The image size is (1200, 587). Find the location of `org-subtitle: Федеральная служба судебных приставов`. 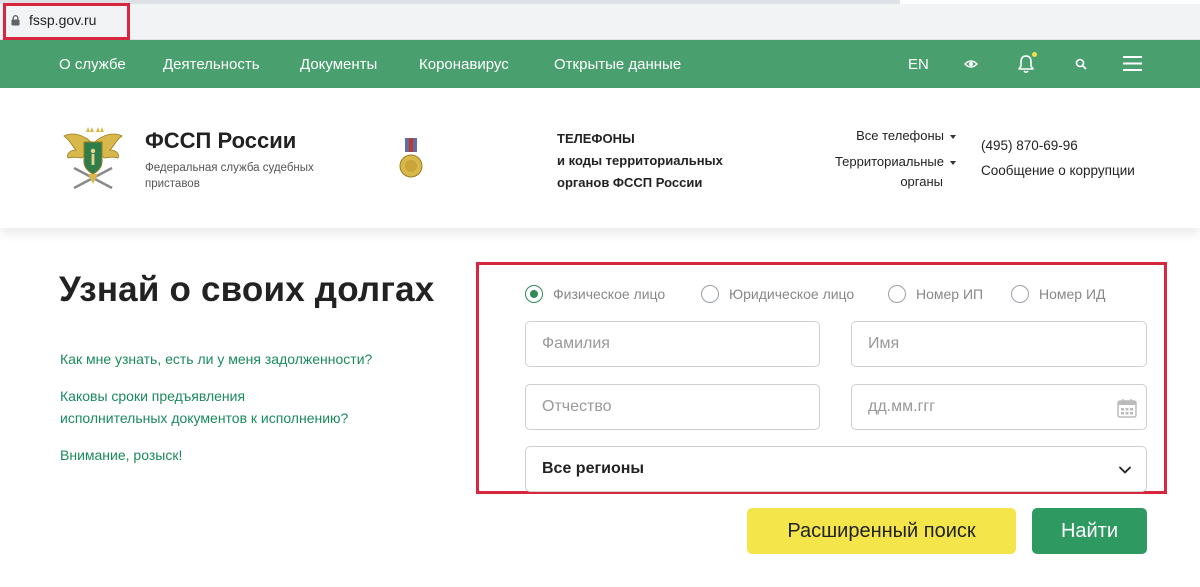

org-subtitle: Федеральная служба судебных приставов is located at coordinates (229, 176).